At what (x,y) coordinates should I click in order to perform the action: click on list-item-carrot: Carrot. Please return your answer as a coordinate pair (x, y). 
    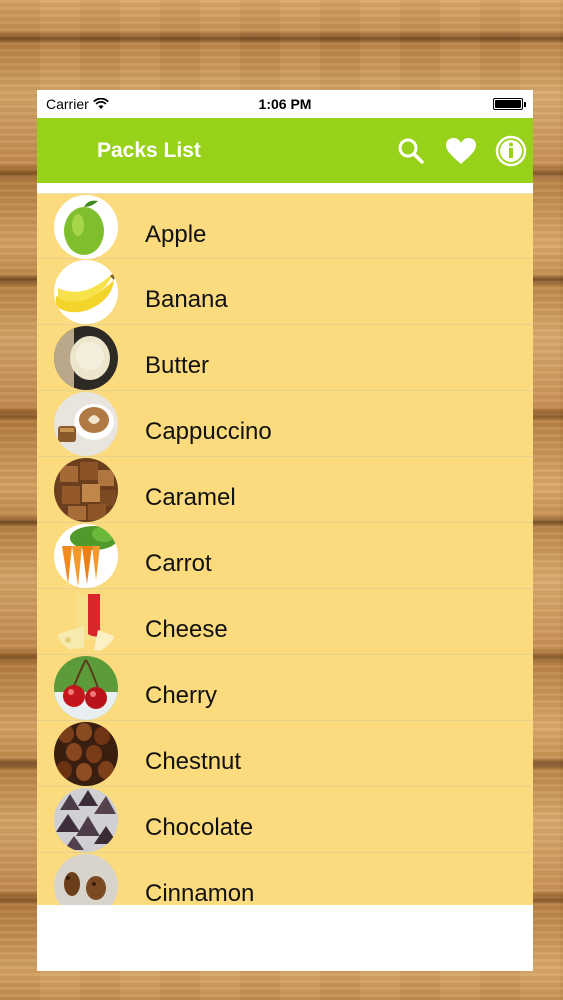
    Looking at the image, I should click on (285, 556).